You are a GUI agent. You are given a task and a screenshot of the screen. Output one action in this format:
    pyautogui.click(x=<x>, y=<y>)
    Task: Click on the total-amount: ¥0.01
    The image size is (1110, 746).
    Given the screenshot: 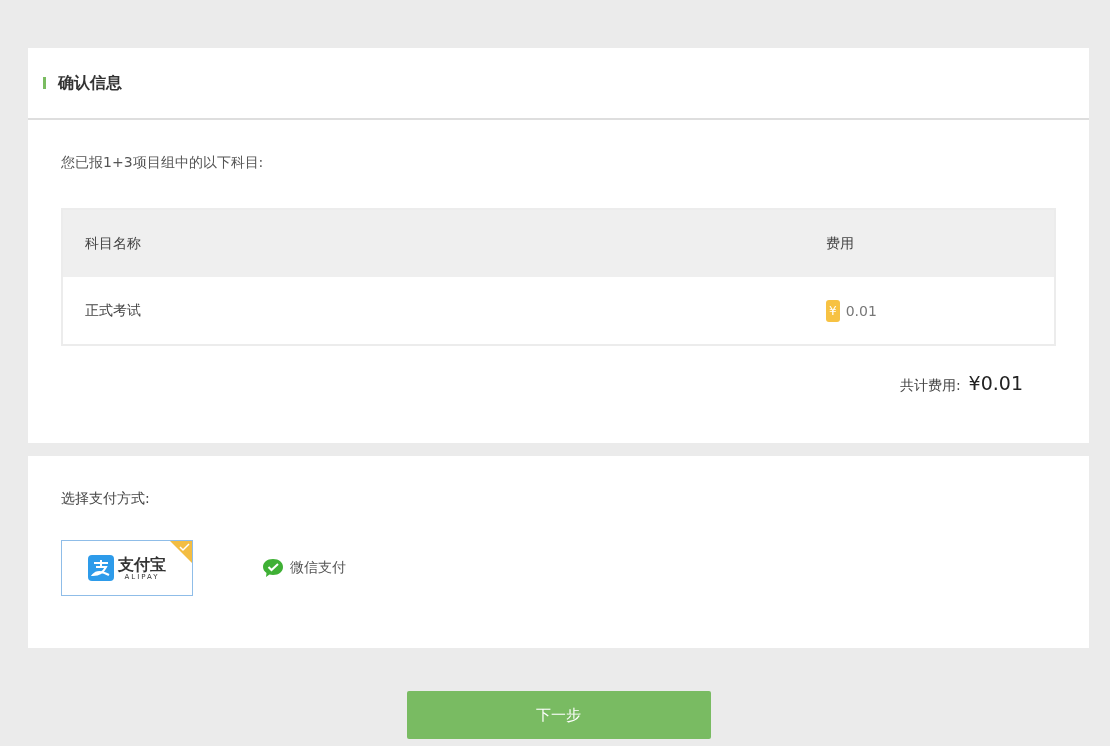 What is the action you would take?
    pyautogui.click(x=995, y=383)
    